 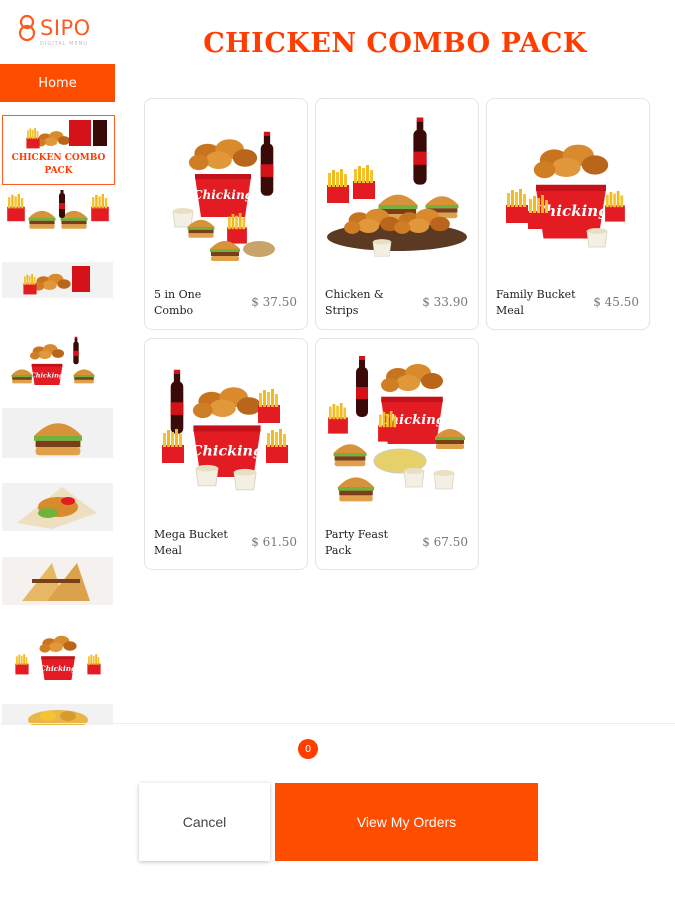 What do you see at coordinates (445, 302) in the screenshot?
I see `product-price: $ 33.90` at bounding box center [445, 302].